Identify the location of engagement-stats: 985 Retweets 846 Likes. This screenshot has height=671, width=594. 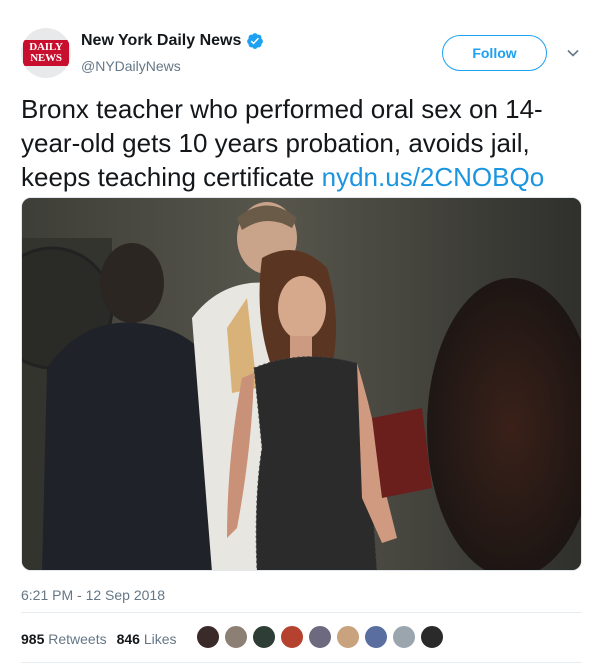
(99, 639).